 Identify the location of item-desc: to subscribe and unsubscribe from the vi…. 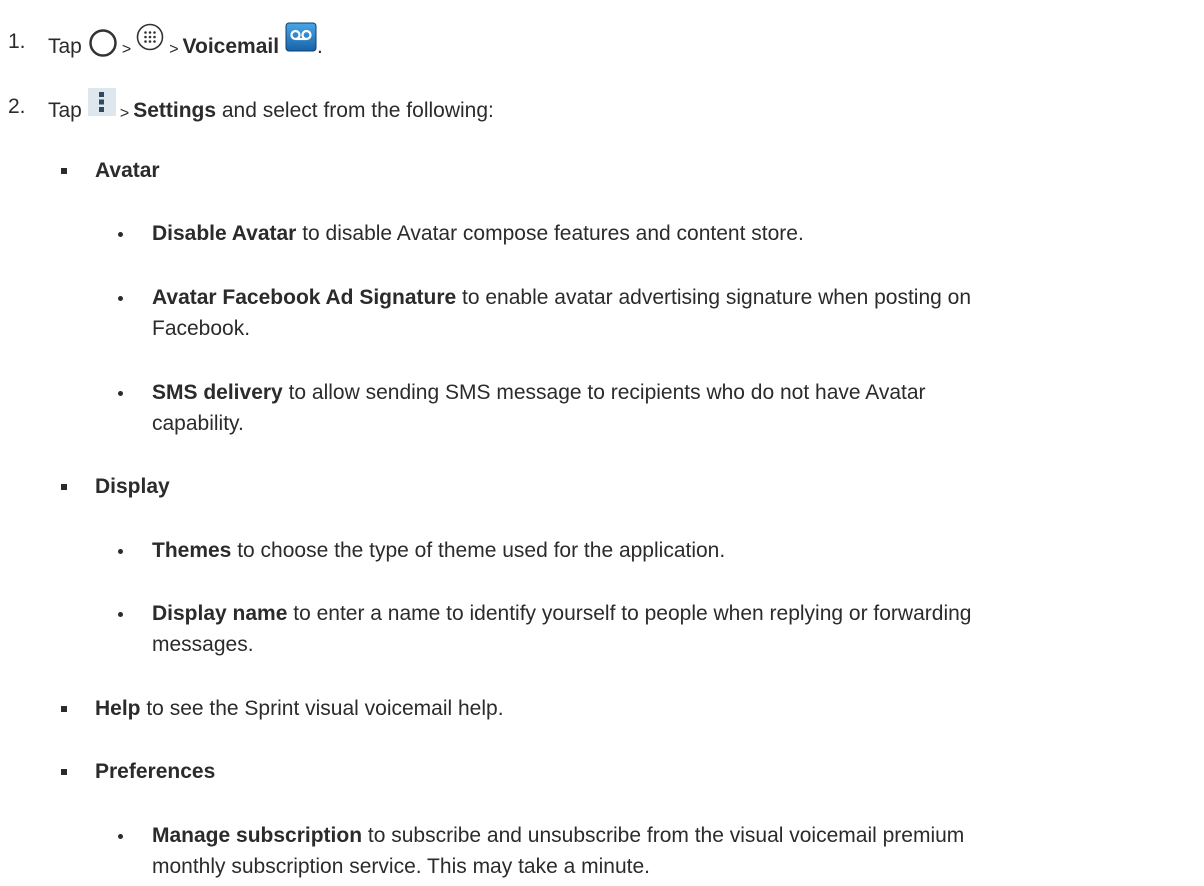
(663, 835).